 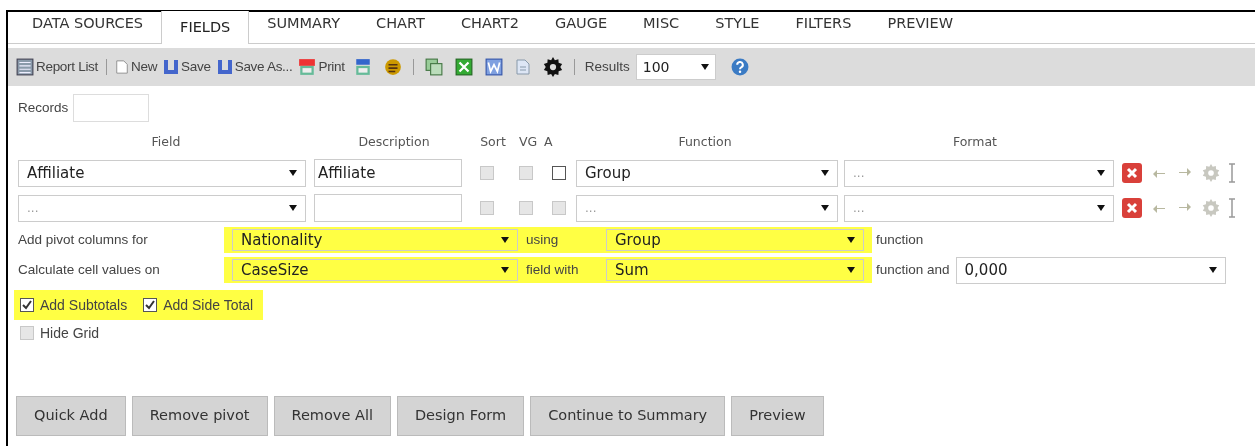 I want to click on results-label: Results, so click(x=607, y=66).